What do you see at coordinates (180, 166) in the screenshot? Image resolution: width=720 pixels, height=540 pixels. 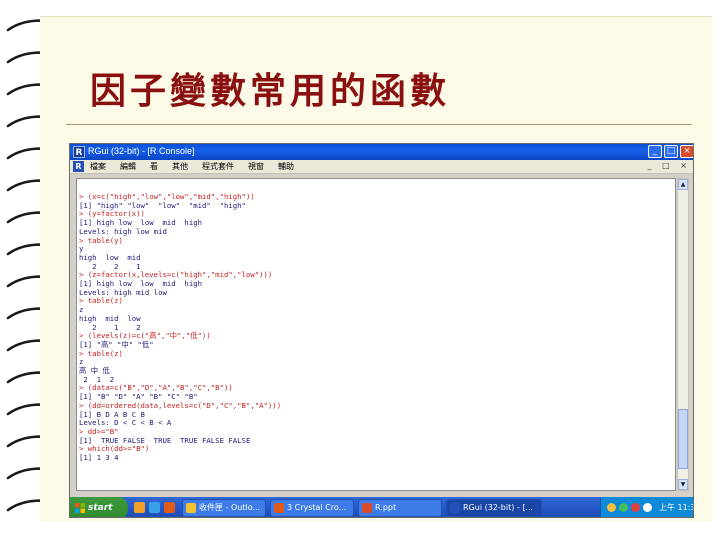 I see `menu-misc: 其他` at bounding box center [180, 166].